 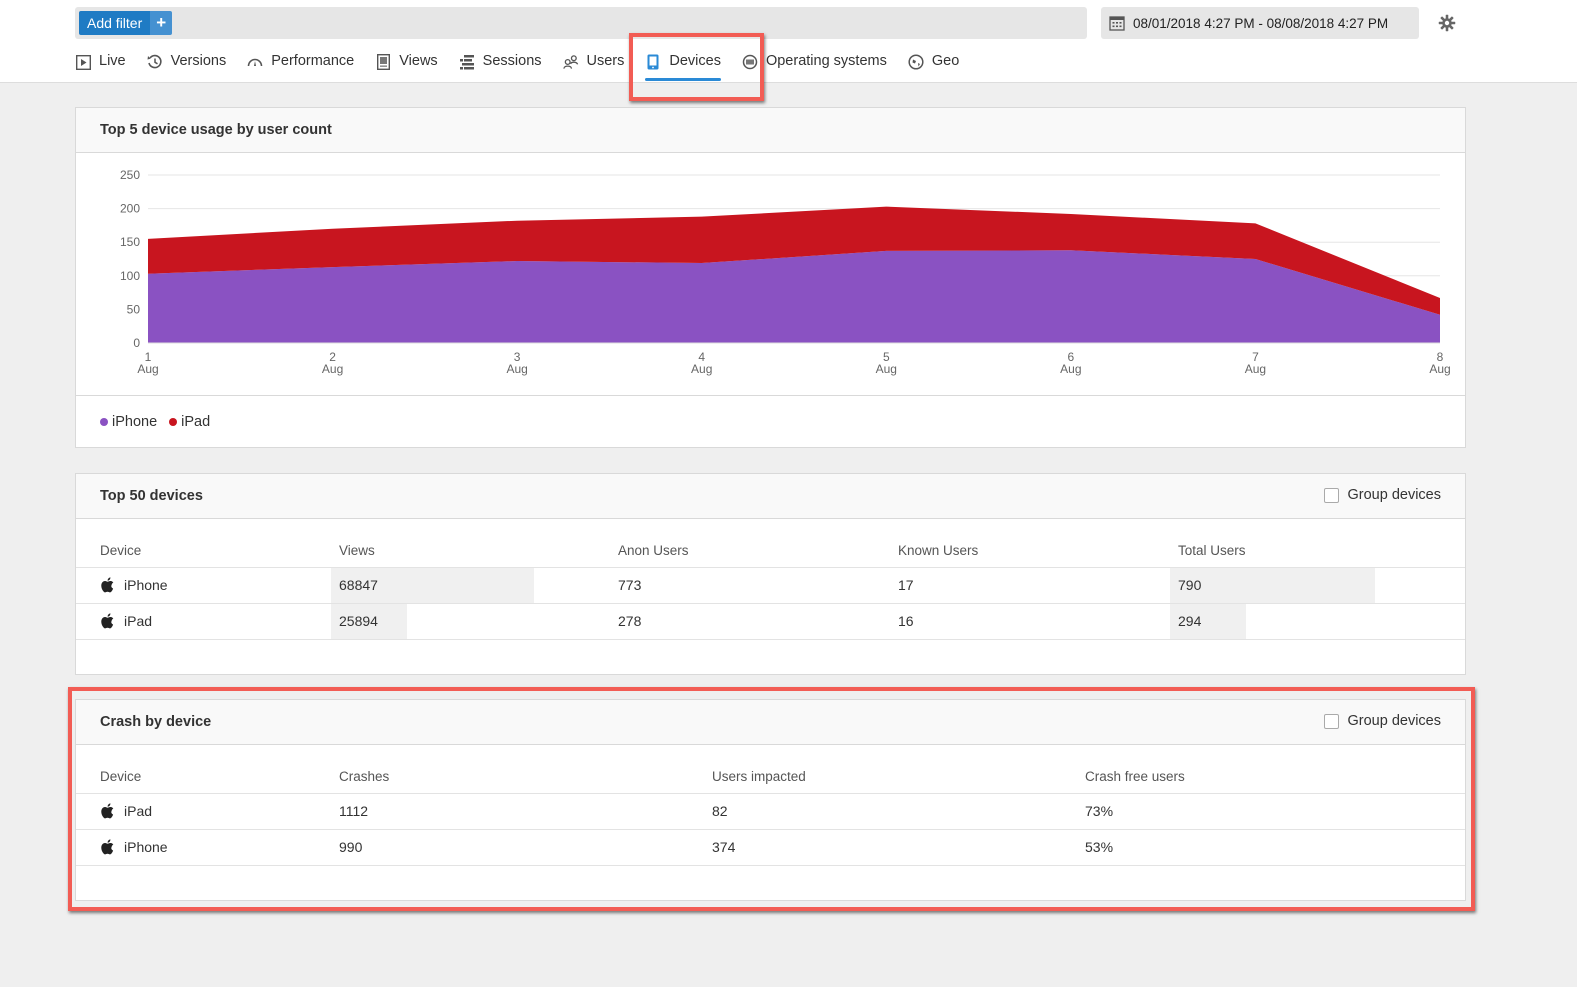 I want to click on add-filter-label: Add filter, so click(x=115, y=23).